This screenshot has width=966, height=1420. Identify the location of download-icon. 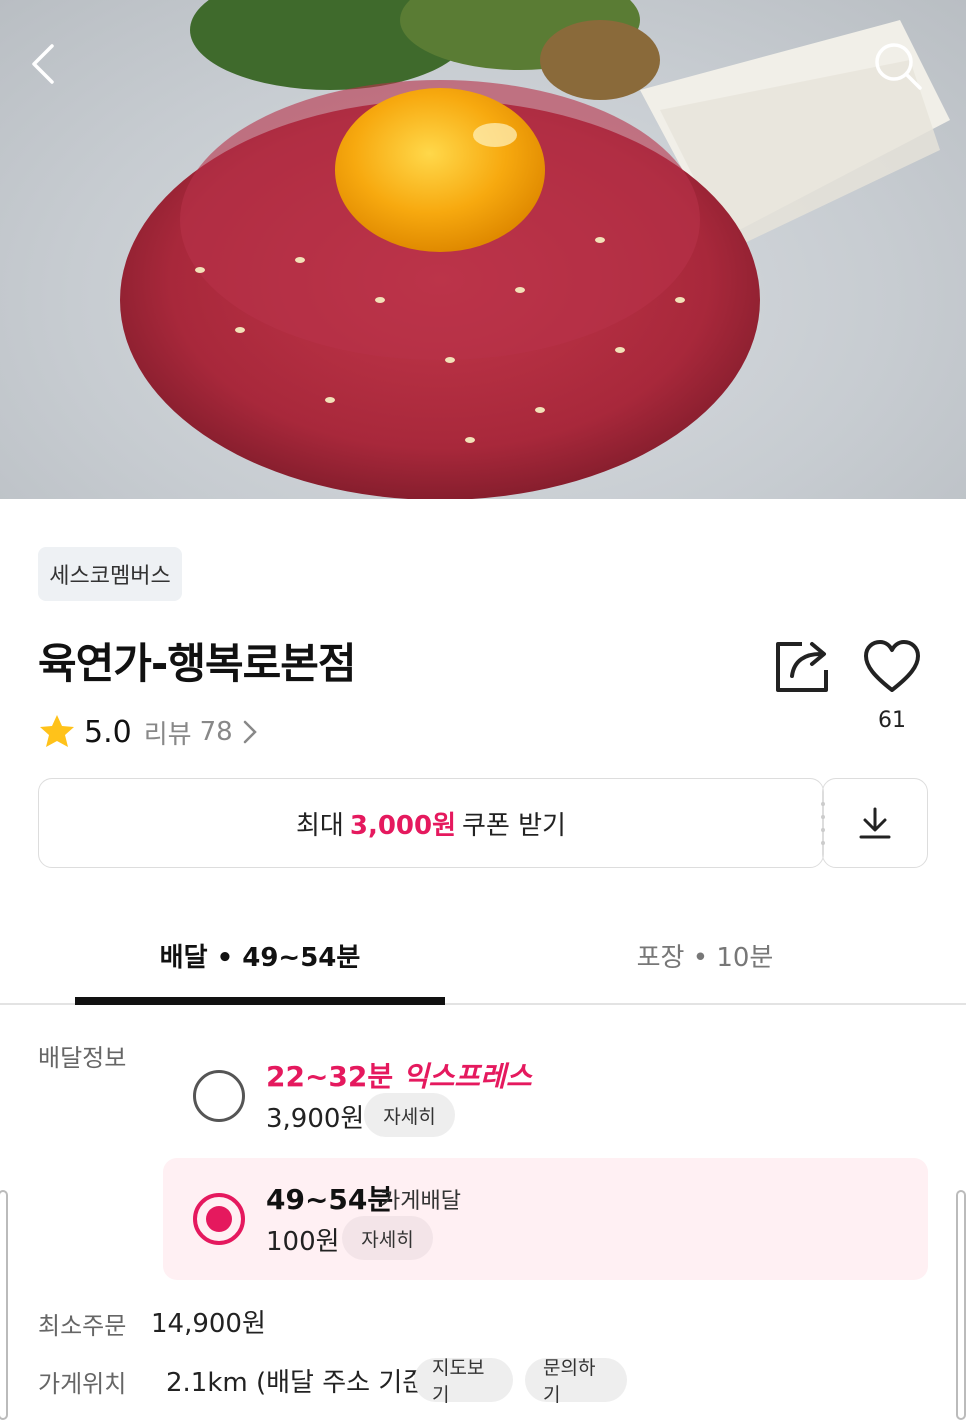
(875, 823).